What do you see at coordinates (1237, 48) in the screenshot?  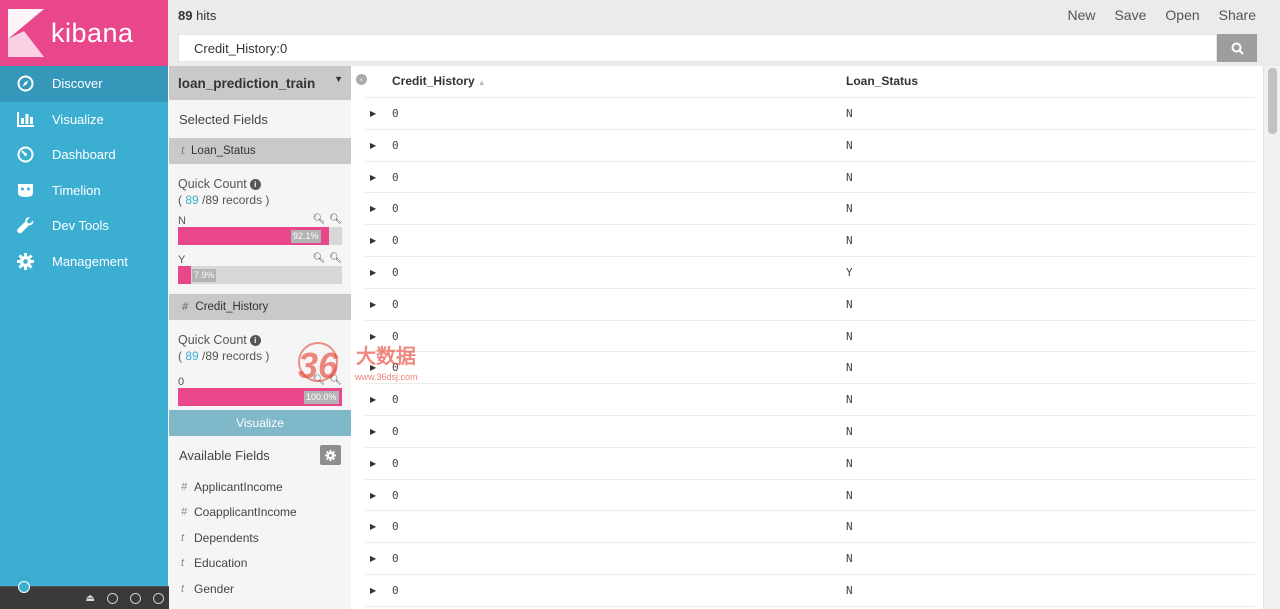 I see `search-button` at bounding box center [1237, 48].